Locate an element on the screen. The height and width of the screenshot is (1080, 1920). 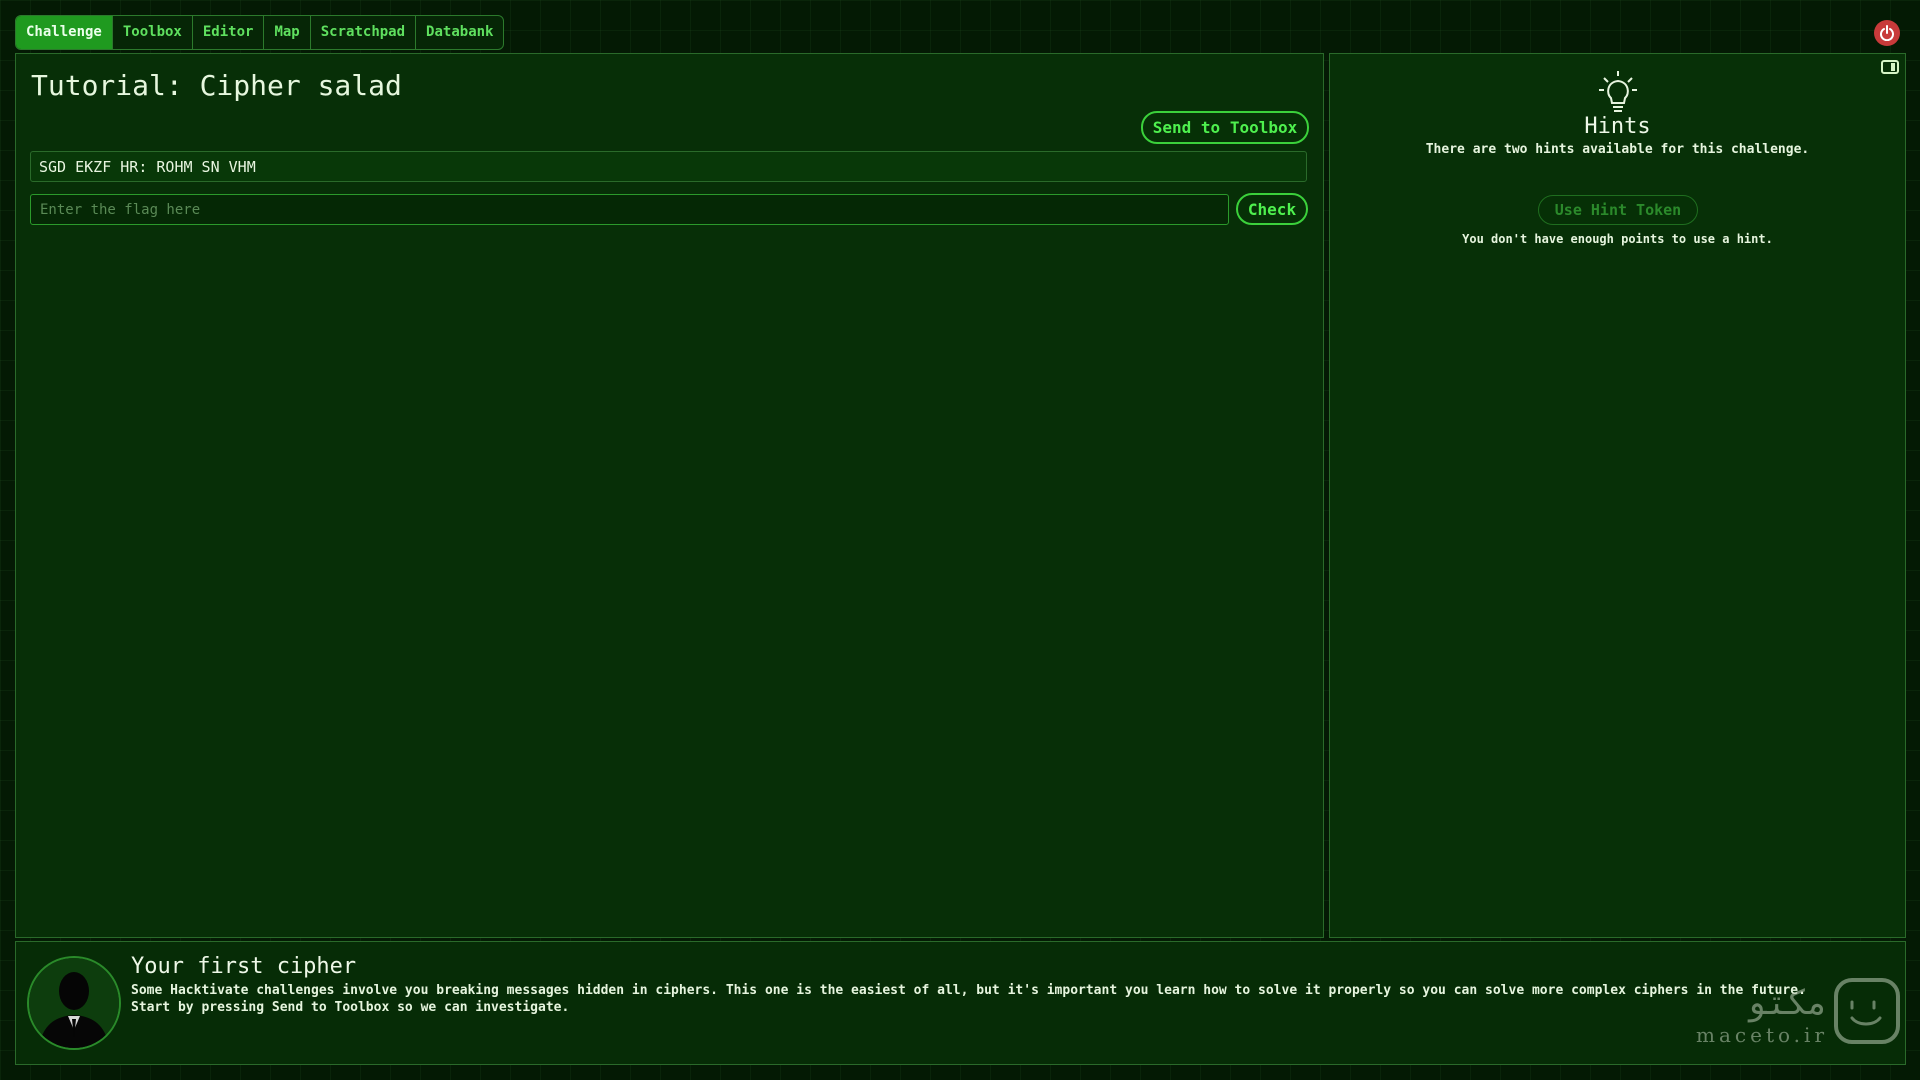
tab-toolbox: Toolbox is located at coordinates (153, 32).